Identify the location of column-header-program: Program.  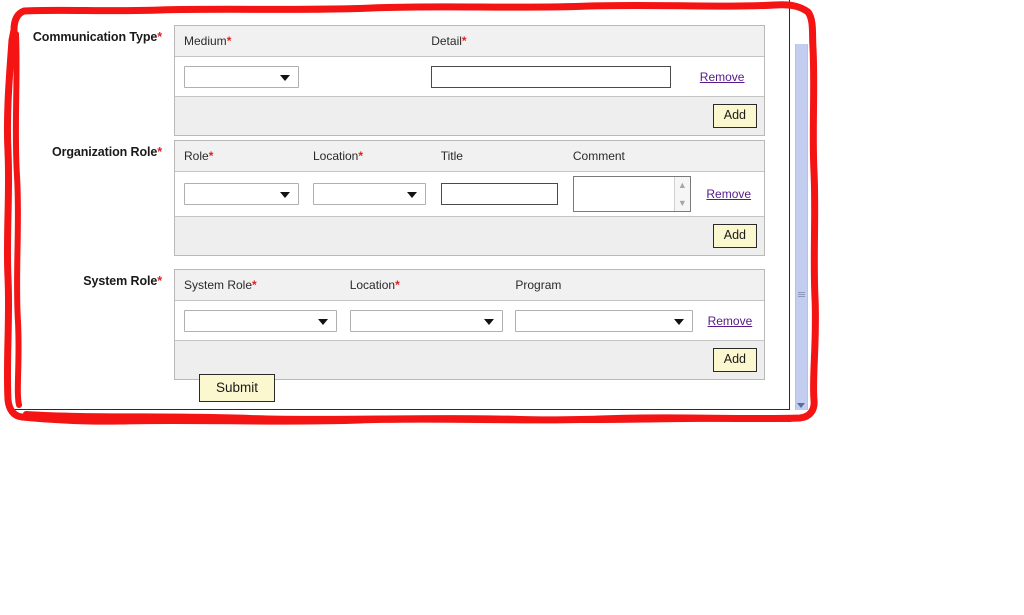
(602, 285).